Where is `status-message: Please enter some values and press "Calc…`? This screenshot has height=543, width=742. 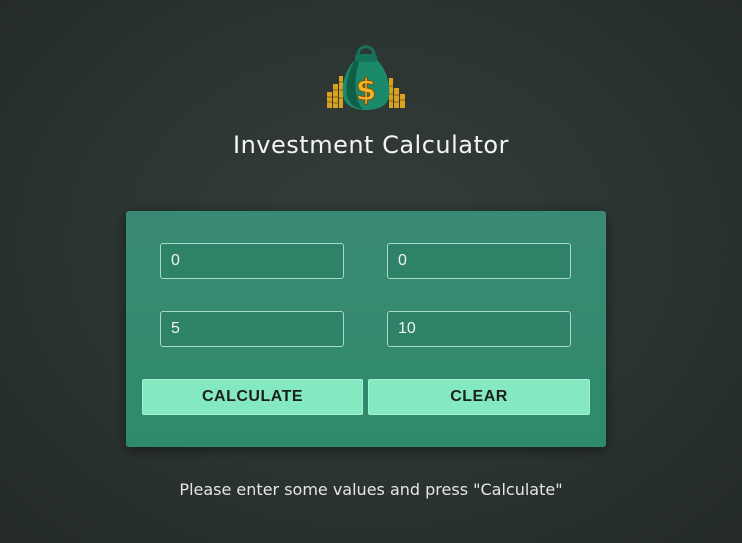
status-message: Please enter some values and press "Calc… is located at coordinates (371, 489).